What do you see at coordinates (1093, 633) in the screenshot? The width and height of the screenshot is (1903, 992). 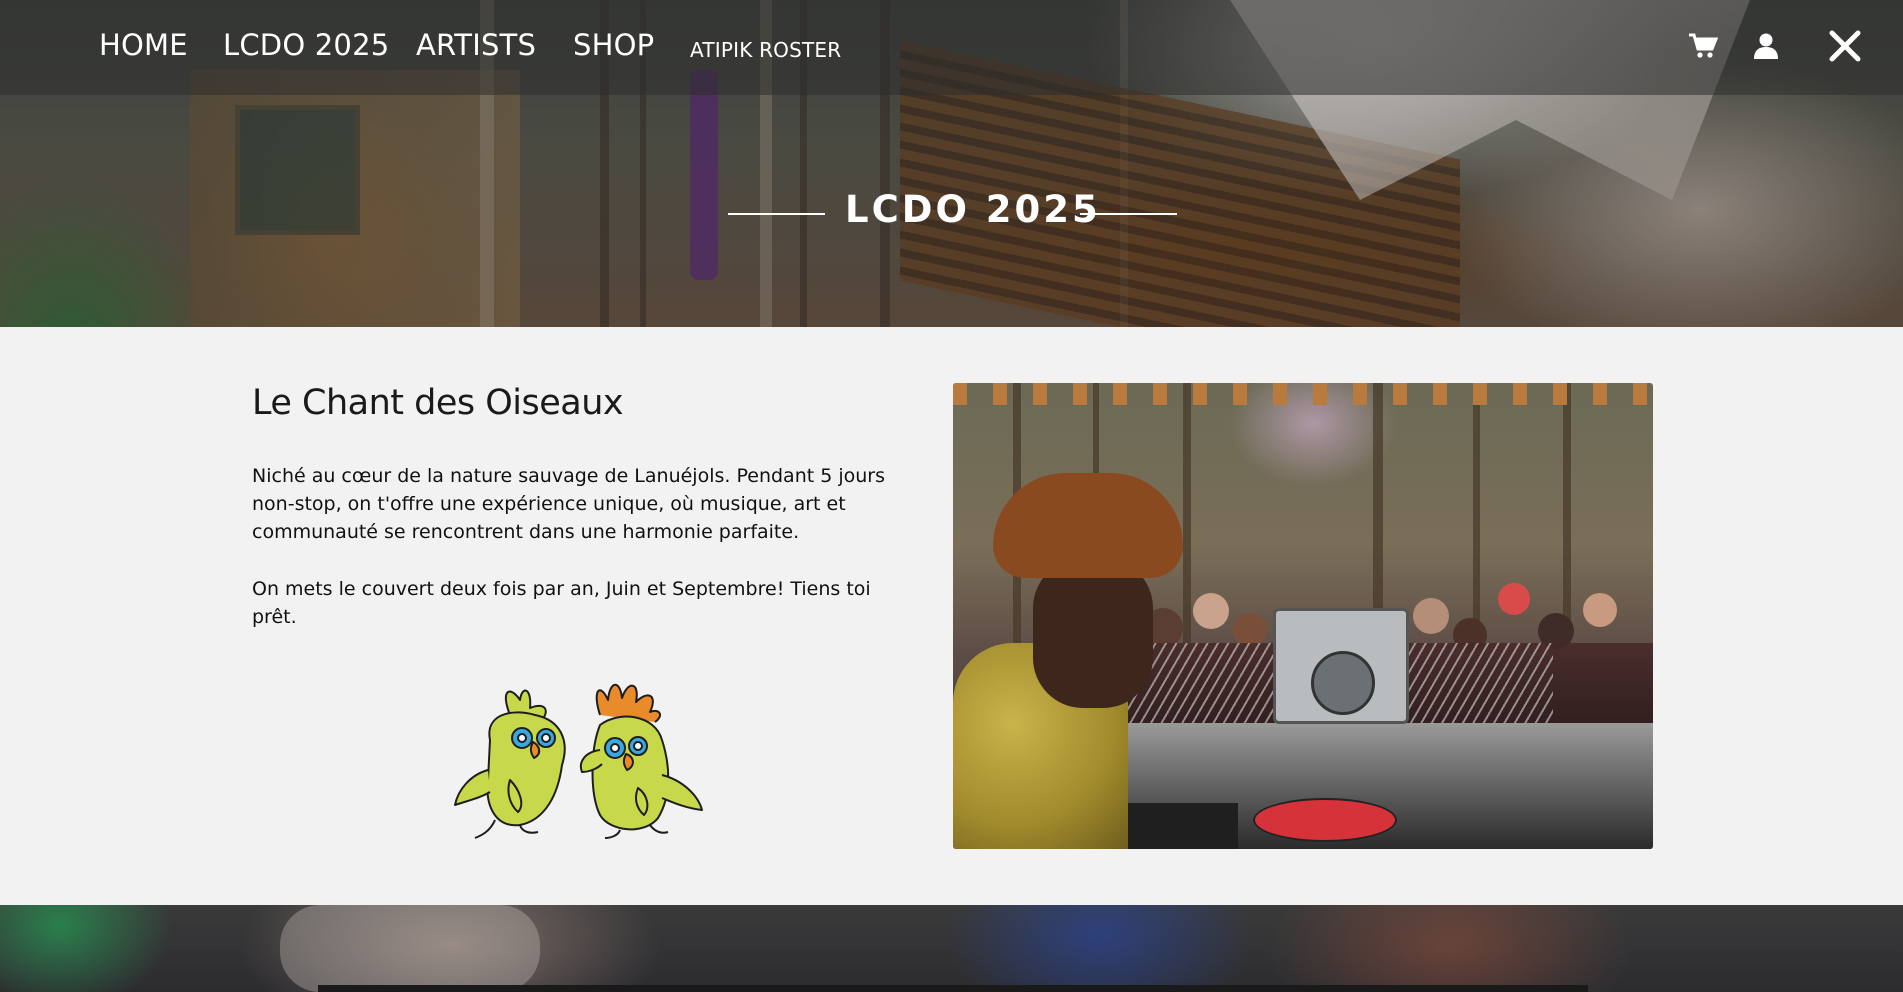 I see `dj-head` at bounding box center [1093, 633].